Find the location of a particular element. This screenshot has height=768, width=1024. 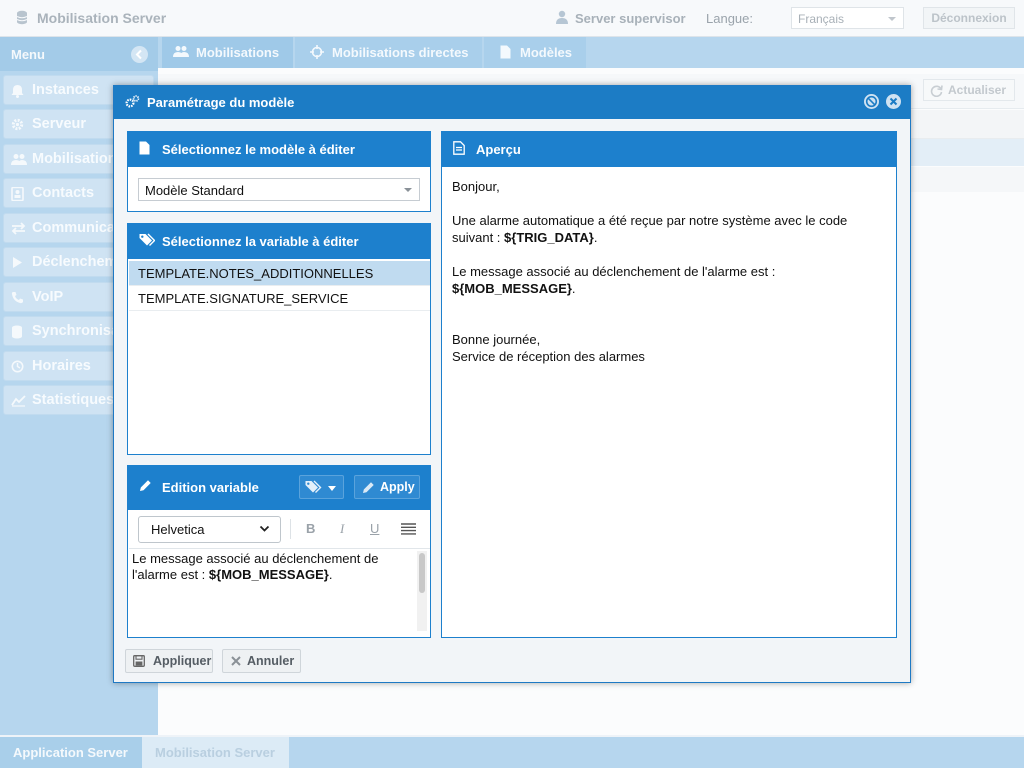

editor-variable: ${MOB_MESSAGE} is located at coordinates (268, 574).